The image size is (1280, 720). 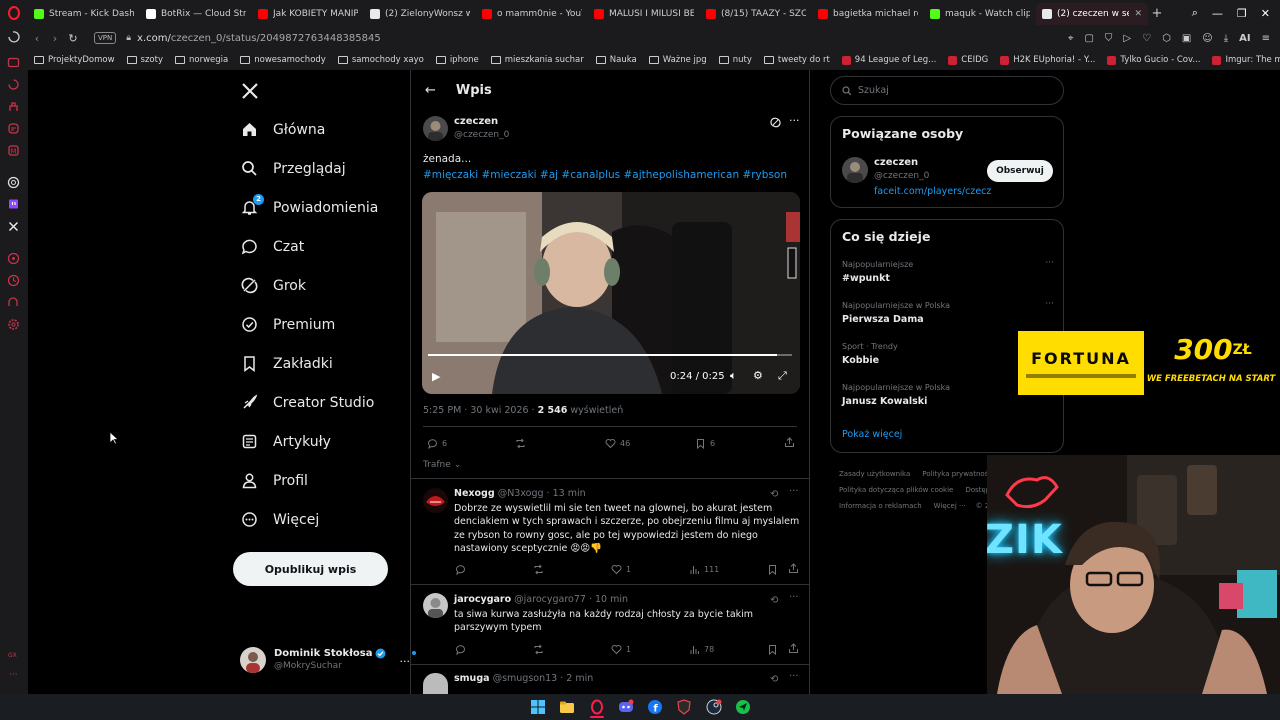 What do you see at coordinates (537, 60) in the screenshot?
I see `bookmark-folder: mieszkania suchar` at bounding box center [537, 60].